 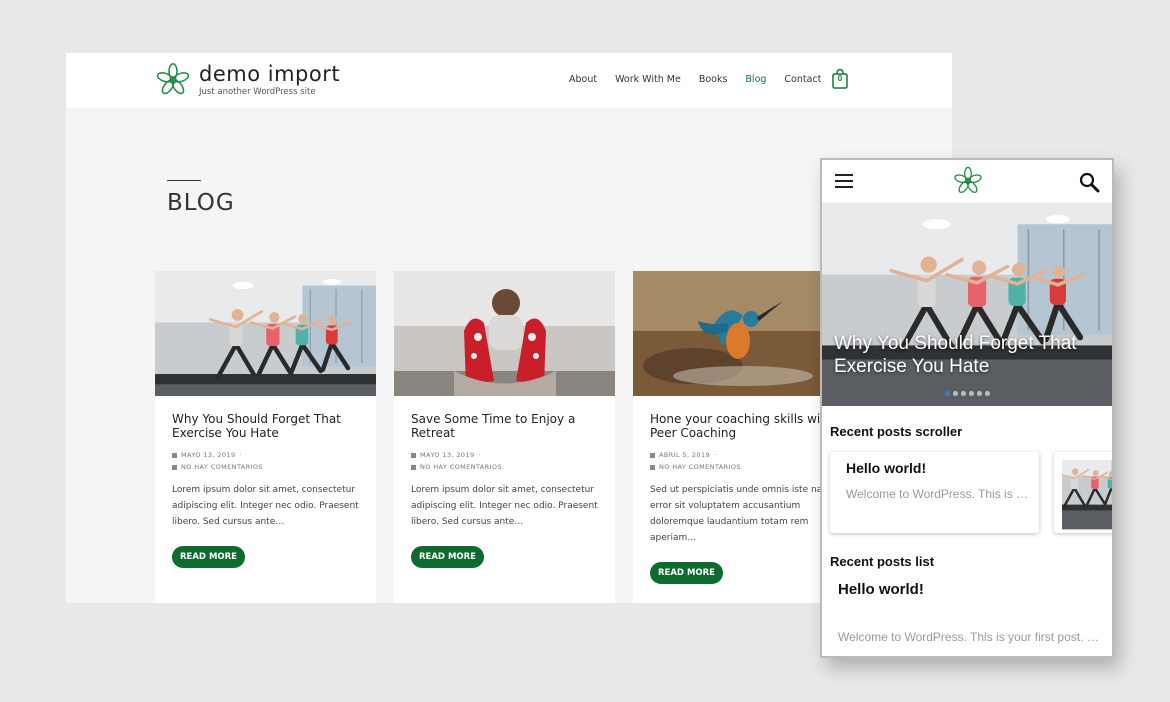 What do you see at coordinates (683, 455) in the screenshot?
I see `post-date: ABRIL 5, 2019 ·` at bounding box center [683, 455].